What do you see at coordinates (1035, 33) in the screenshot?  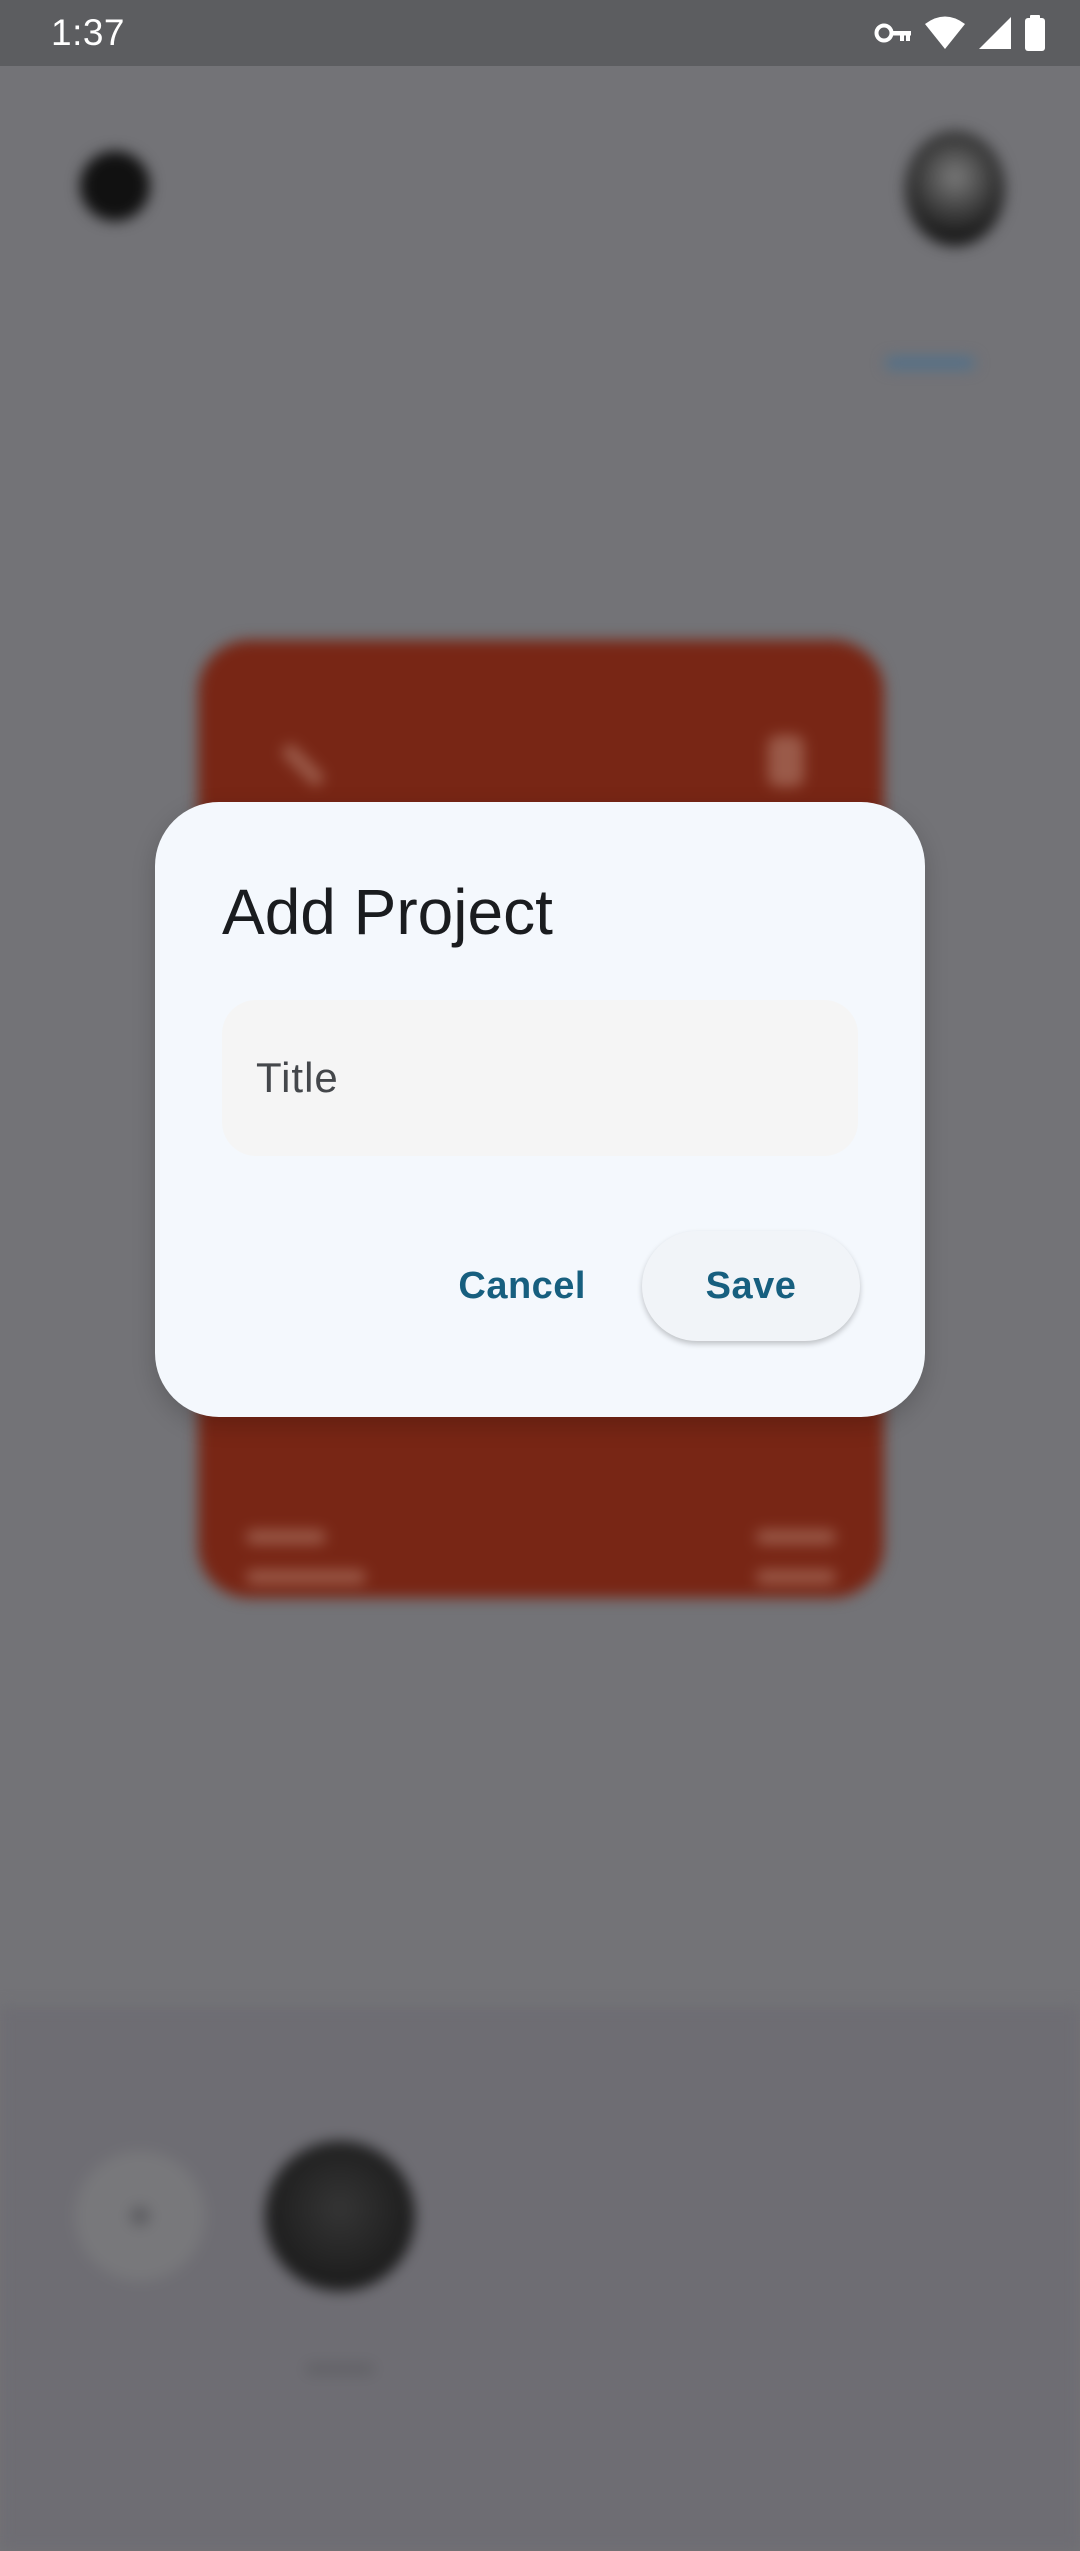 I see `battery-icon` at bounding box center [1035, 33].